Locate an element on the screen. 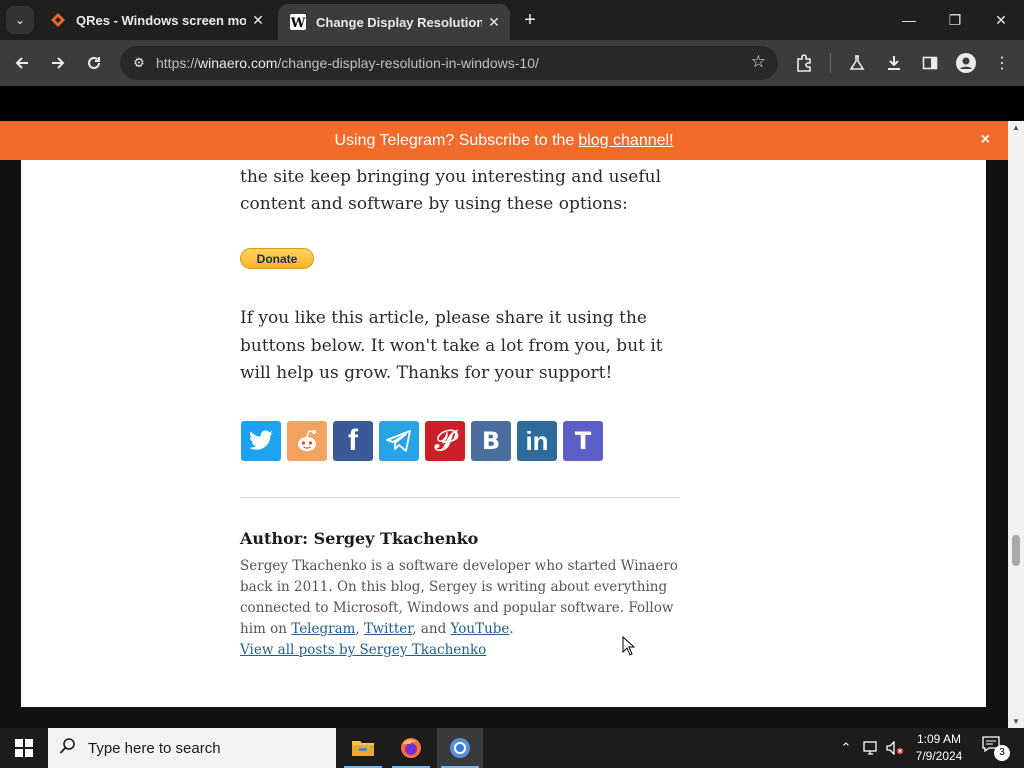 The width and height of the screenshot is (1024, 768). profile-avatar-icon is located at coordinates (966, 63).